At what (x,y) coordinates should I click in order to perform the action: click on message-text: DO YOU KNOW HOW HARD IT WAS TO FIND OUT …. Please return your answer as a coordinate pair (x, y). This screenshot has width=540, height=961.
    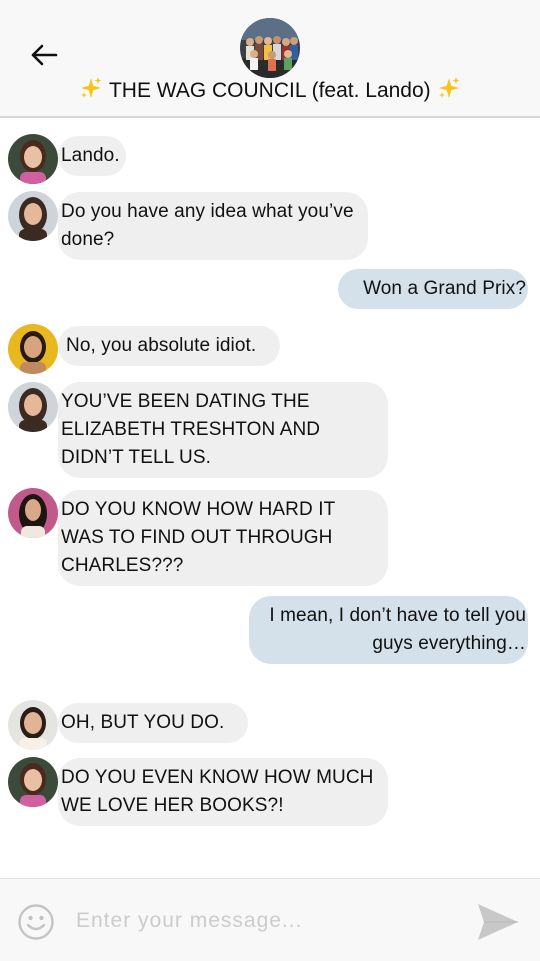
    Looking at the image, I should click on (198, 537).